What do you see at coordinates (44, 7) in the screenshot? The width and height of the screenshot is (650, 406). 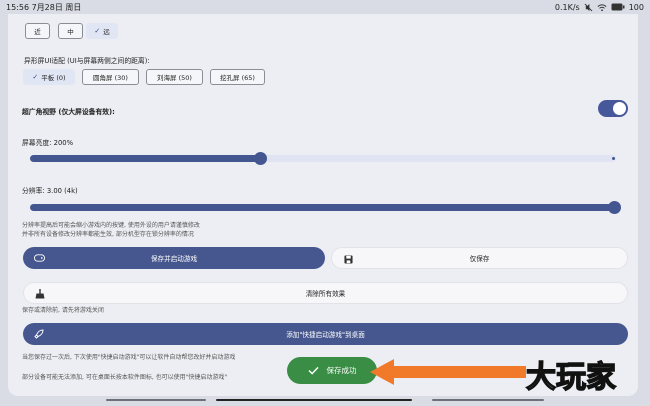 I see `status-time-date: 15:56 7月28日 周日` at bounding box center [44, 7].